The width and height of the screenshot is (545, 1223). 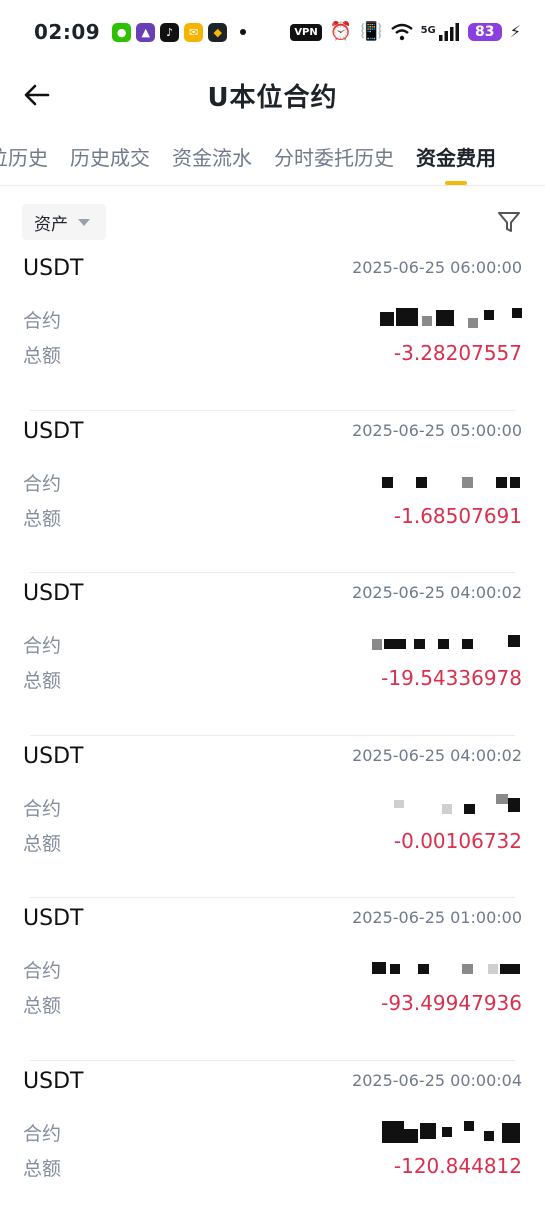 What do you see at coordinates (24, 163) in the screenshot?
I see `tab-position-history: 位历史` at bounding box center [24, 163].